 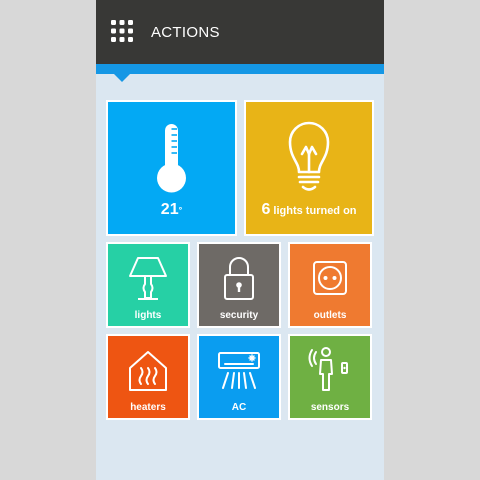 What do you see at coordinates (148, 315) in the screenshot?
I see `lights-label: lights` at bounding box center [148, 315].